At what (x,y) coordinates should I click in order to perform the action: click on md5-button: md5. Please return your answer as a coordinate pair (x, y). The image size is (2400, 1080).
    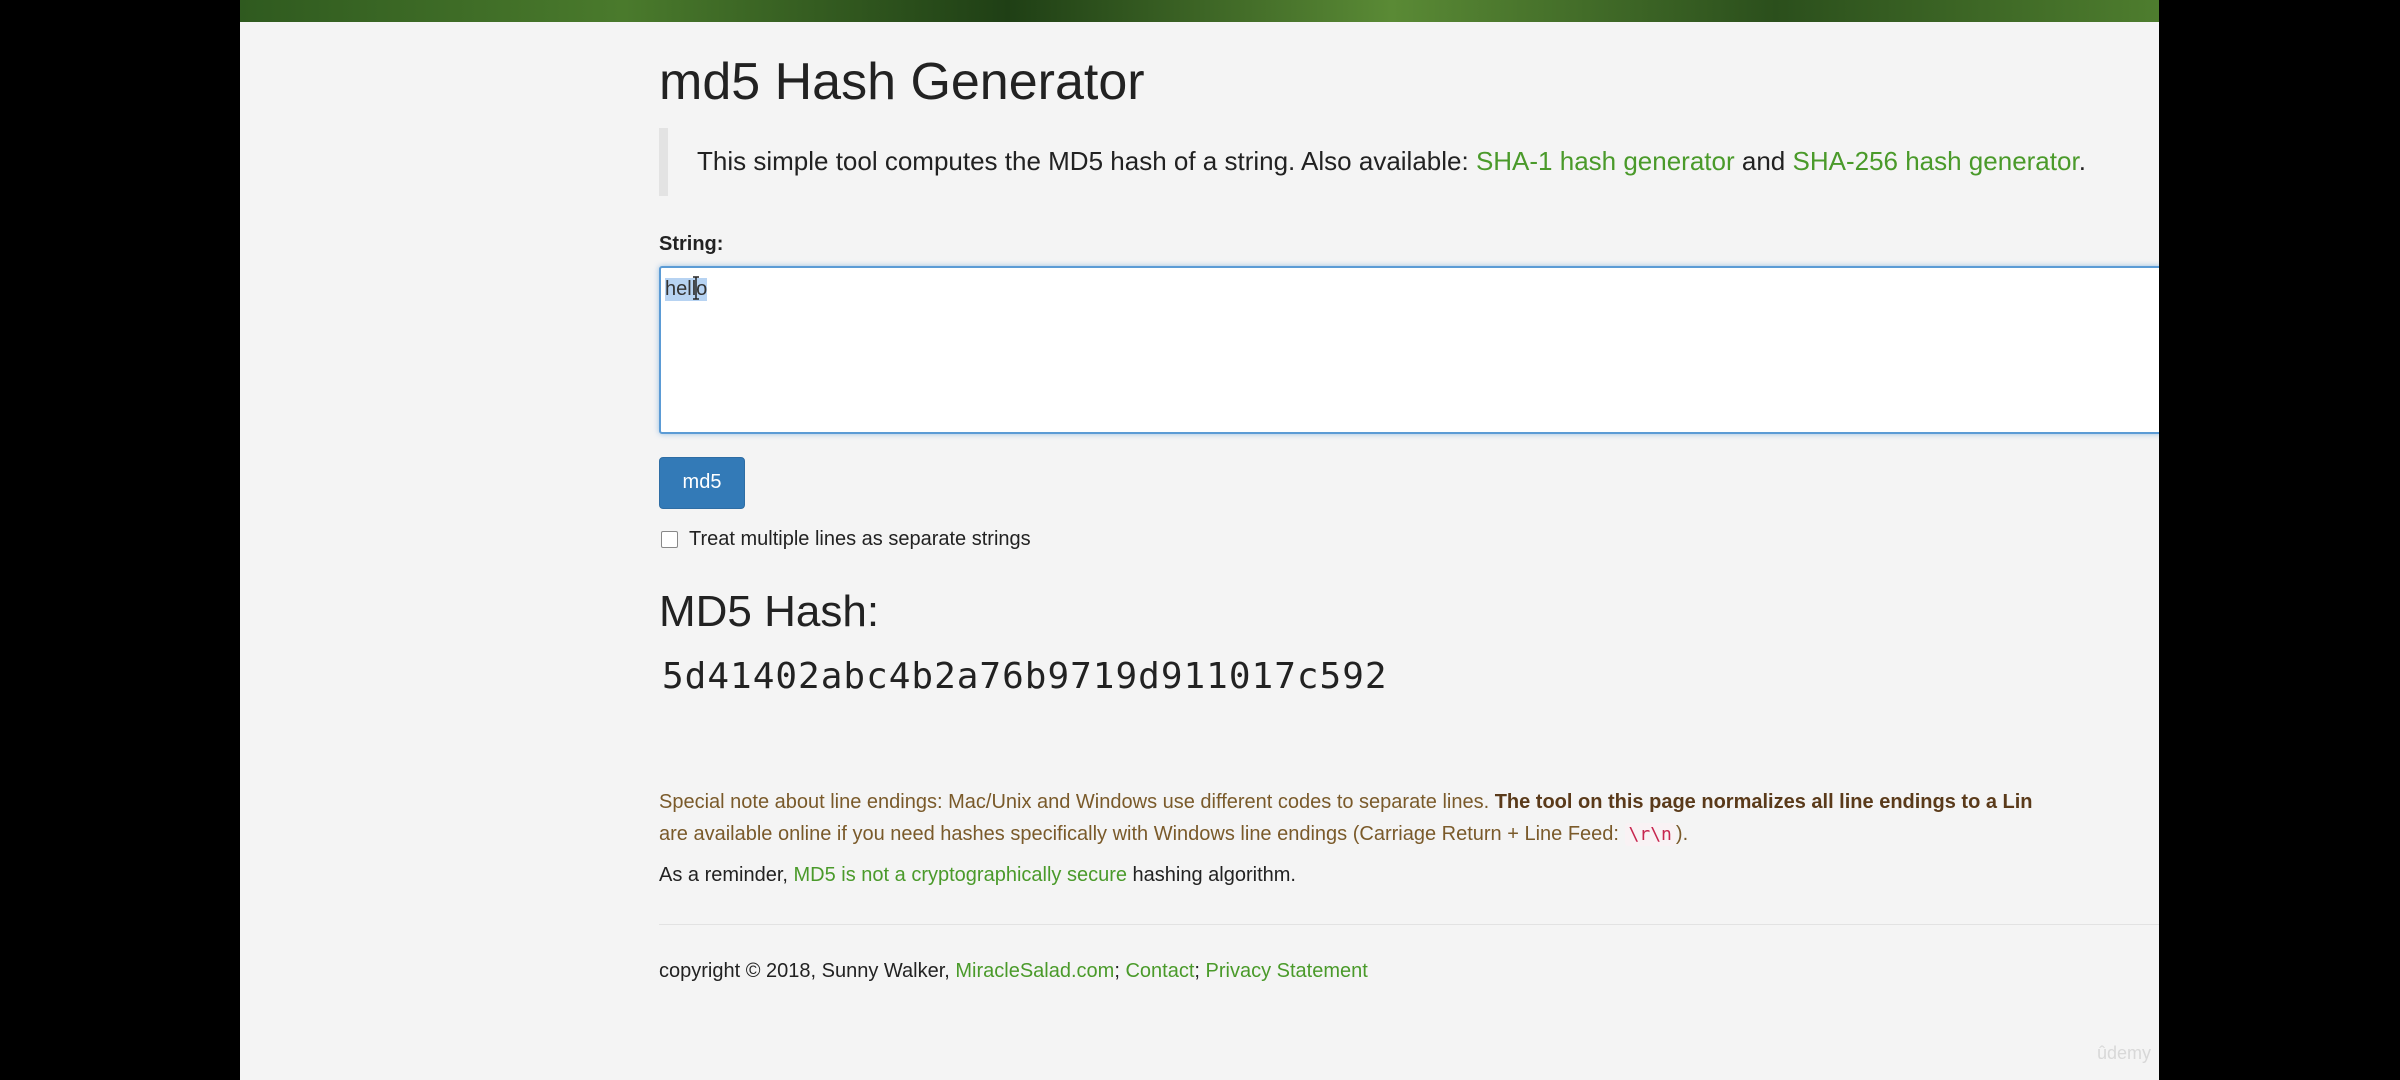
    Looking at the image, I should click on (702, 483).